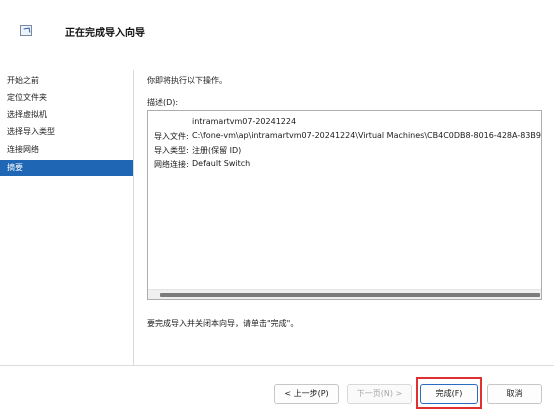 This screenshot has width=554, height=412. Describe the element at coordinates (133, 217) in the screenshot. I see `sidebar-divider` at that location.